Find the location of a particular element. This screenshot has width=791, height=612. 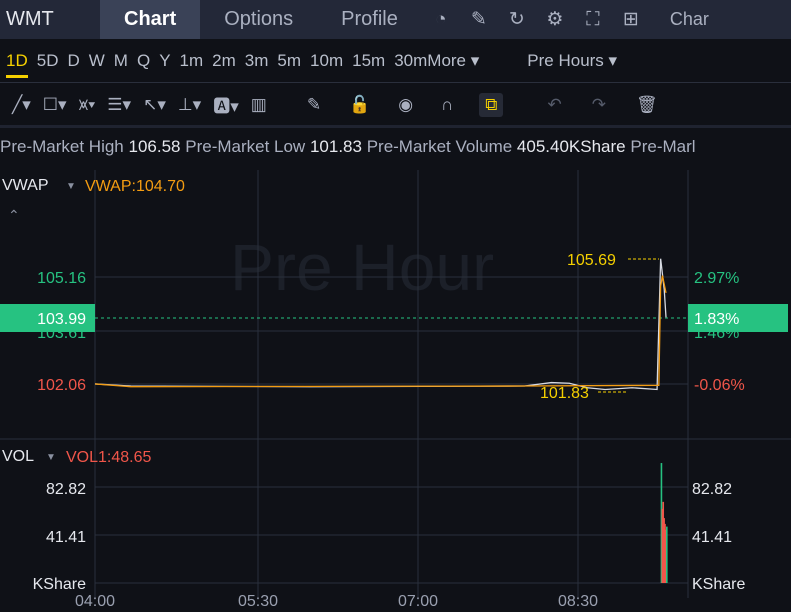

vwap-dropdown-icon: ▼ is located at coordinates (71, 186).